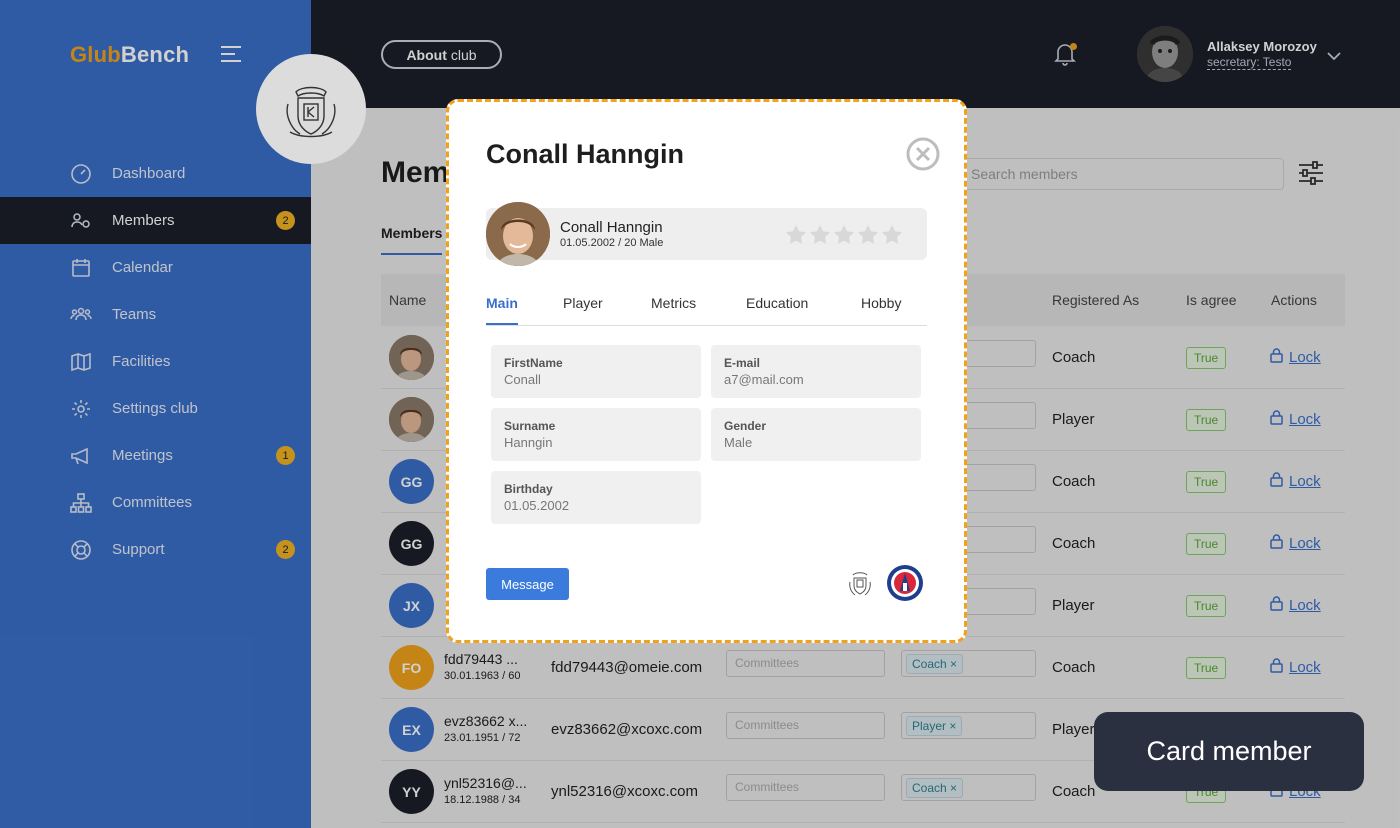 The image size is (1400, 828). I want to click on card-member-callout: Card member, so click(1229, 751).